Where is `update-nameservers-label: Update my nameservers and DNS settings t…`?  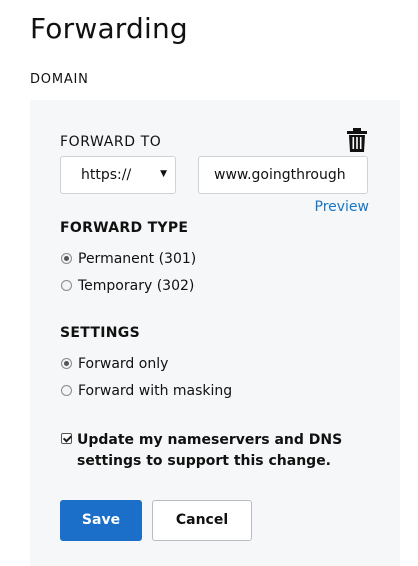 update-nameservers-label: Update my nameservers and DNS settings t… is located at coordinates (210, 450).